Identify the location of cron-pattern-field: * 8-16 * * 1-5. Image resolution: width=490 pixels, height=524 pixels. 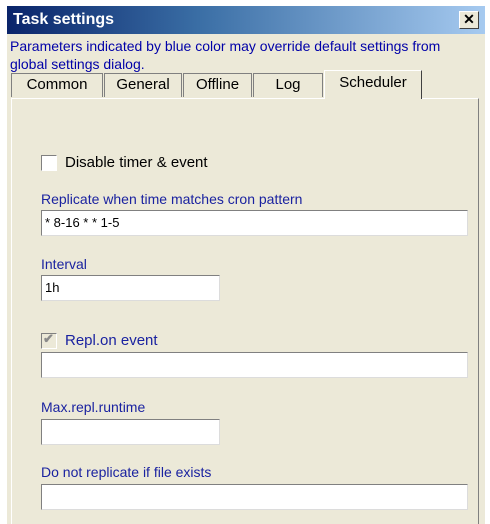
(254, 223).